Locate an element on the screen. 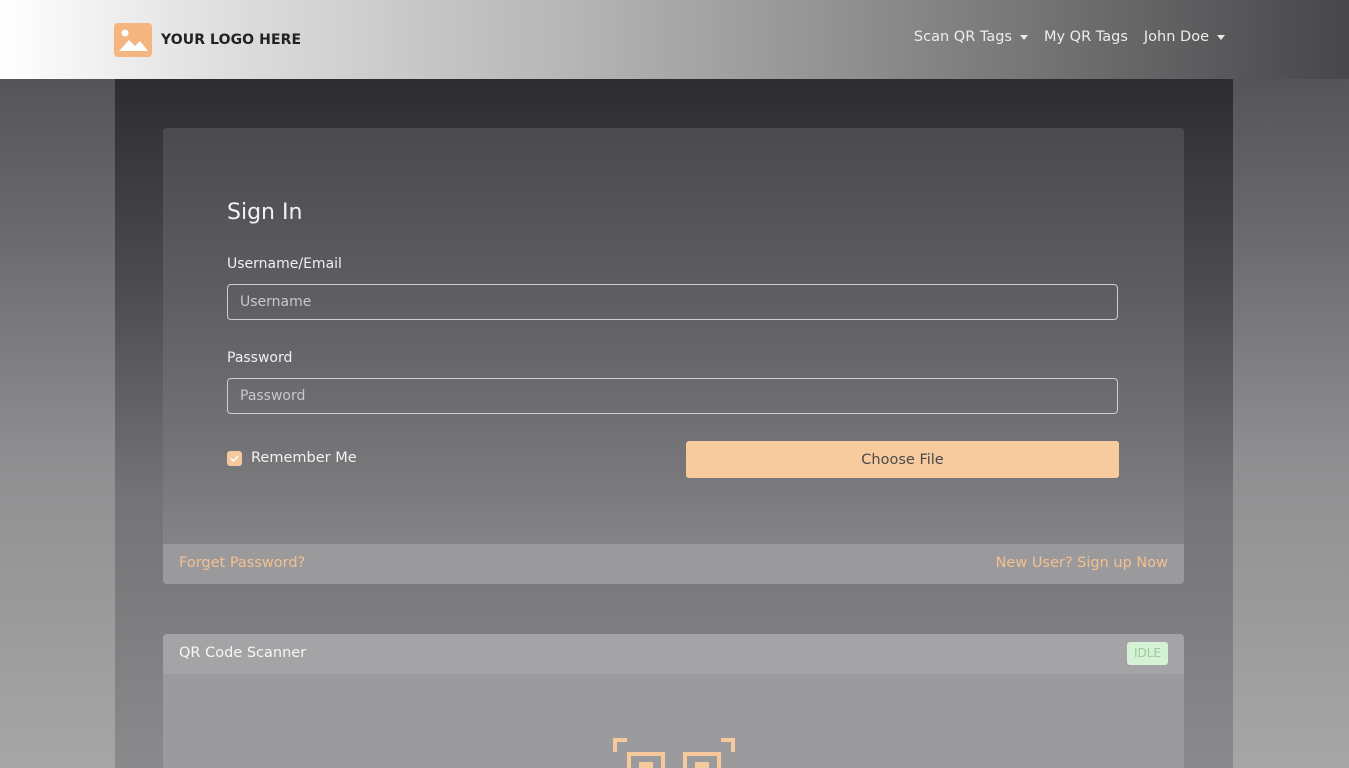 This screenshot has height=768, width=1349. nav-user-dropdown: John Doe is located at coordinates (1184, 37).